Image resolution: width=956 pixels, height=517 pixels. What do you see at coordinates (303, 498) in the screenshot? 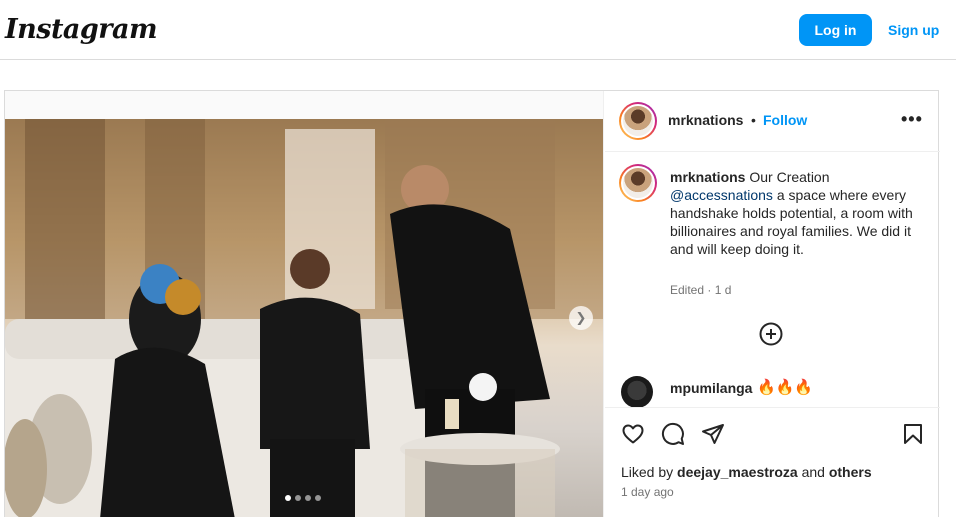
I see `carousel-dots` at bounding box center [303, 498].